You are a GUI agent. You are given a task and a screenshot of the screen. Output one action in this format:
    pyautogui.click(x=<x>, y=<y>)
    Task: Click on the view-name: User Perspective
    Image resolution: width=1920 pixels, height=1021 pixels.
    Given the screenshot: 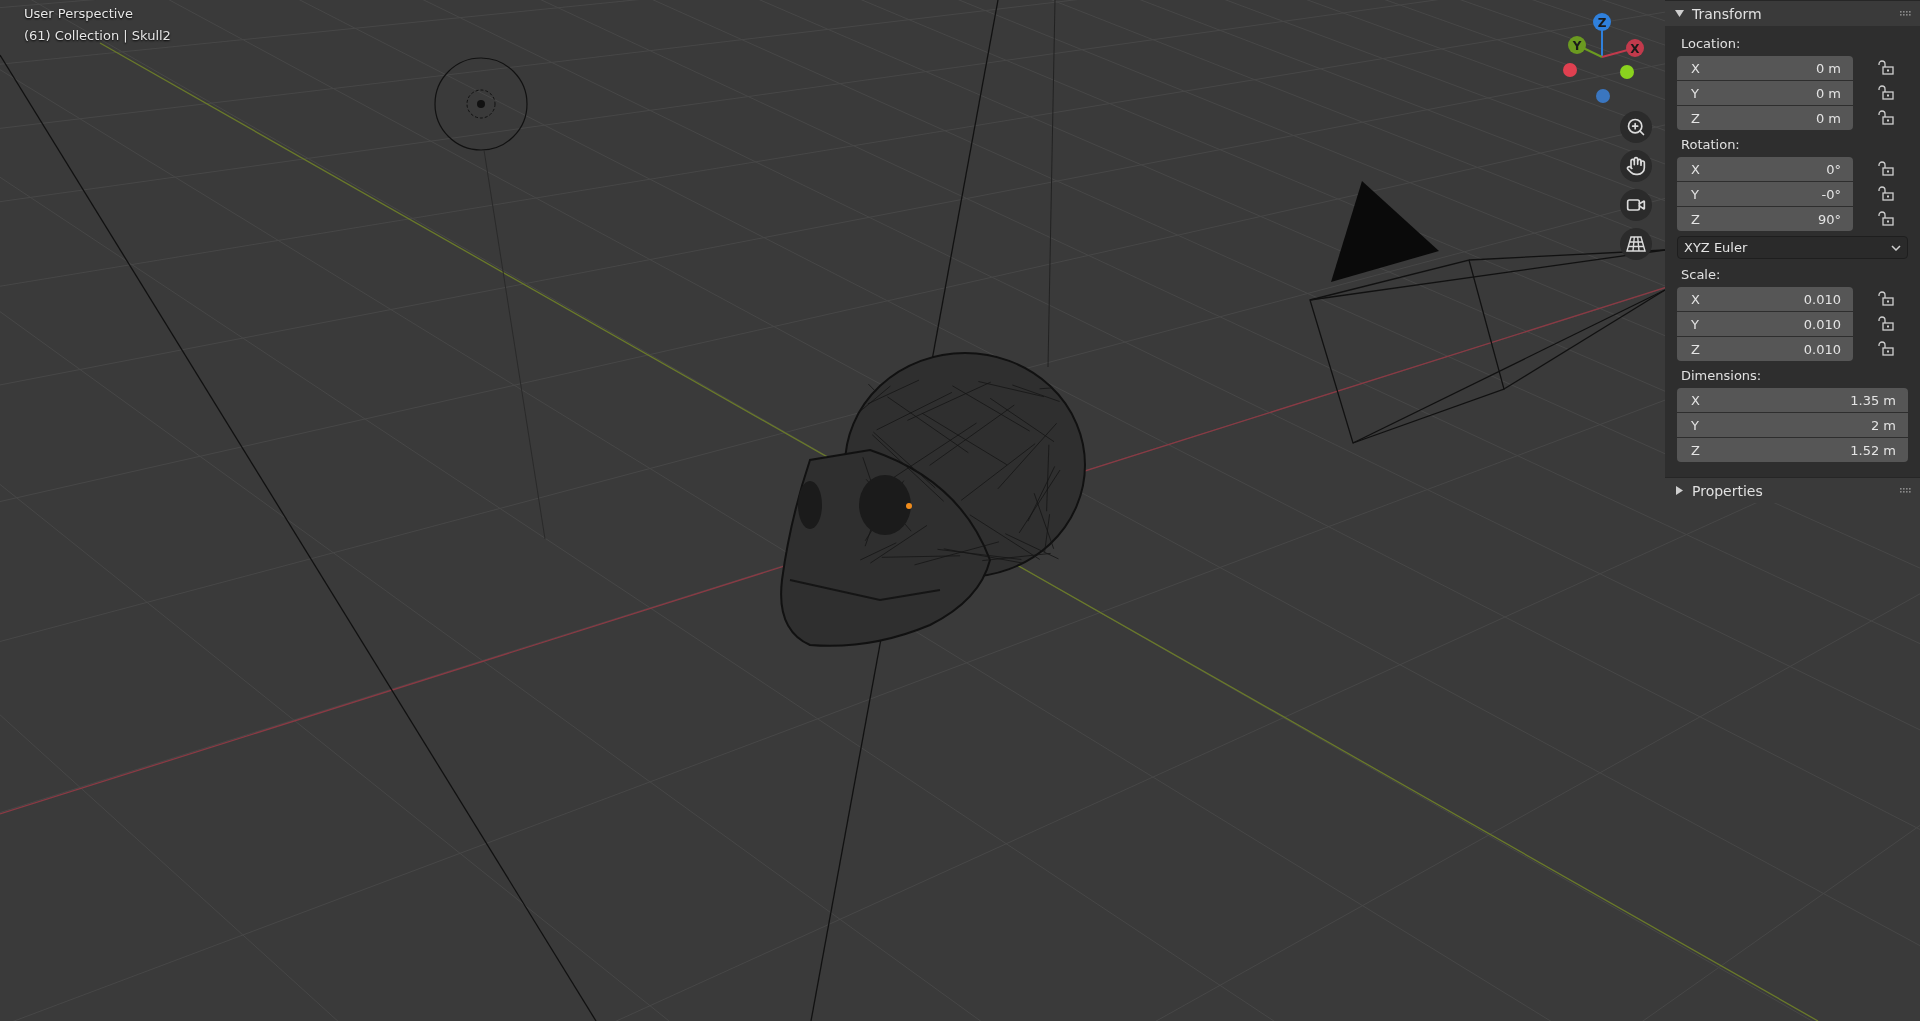 What is the action you would take?
    pyautogui.click(x=79, y=13)
    